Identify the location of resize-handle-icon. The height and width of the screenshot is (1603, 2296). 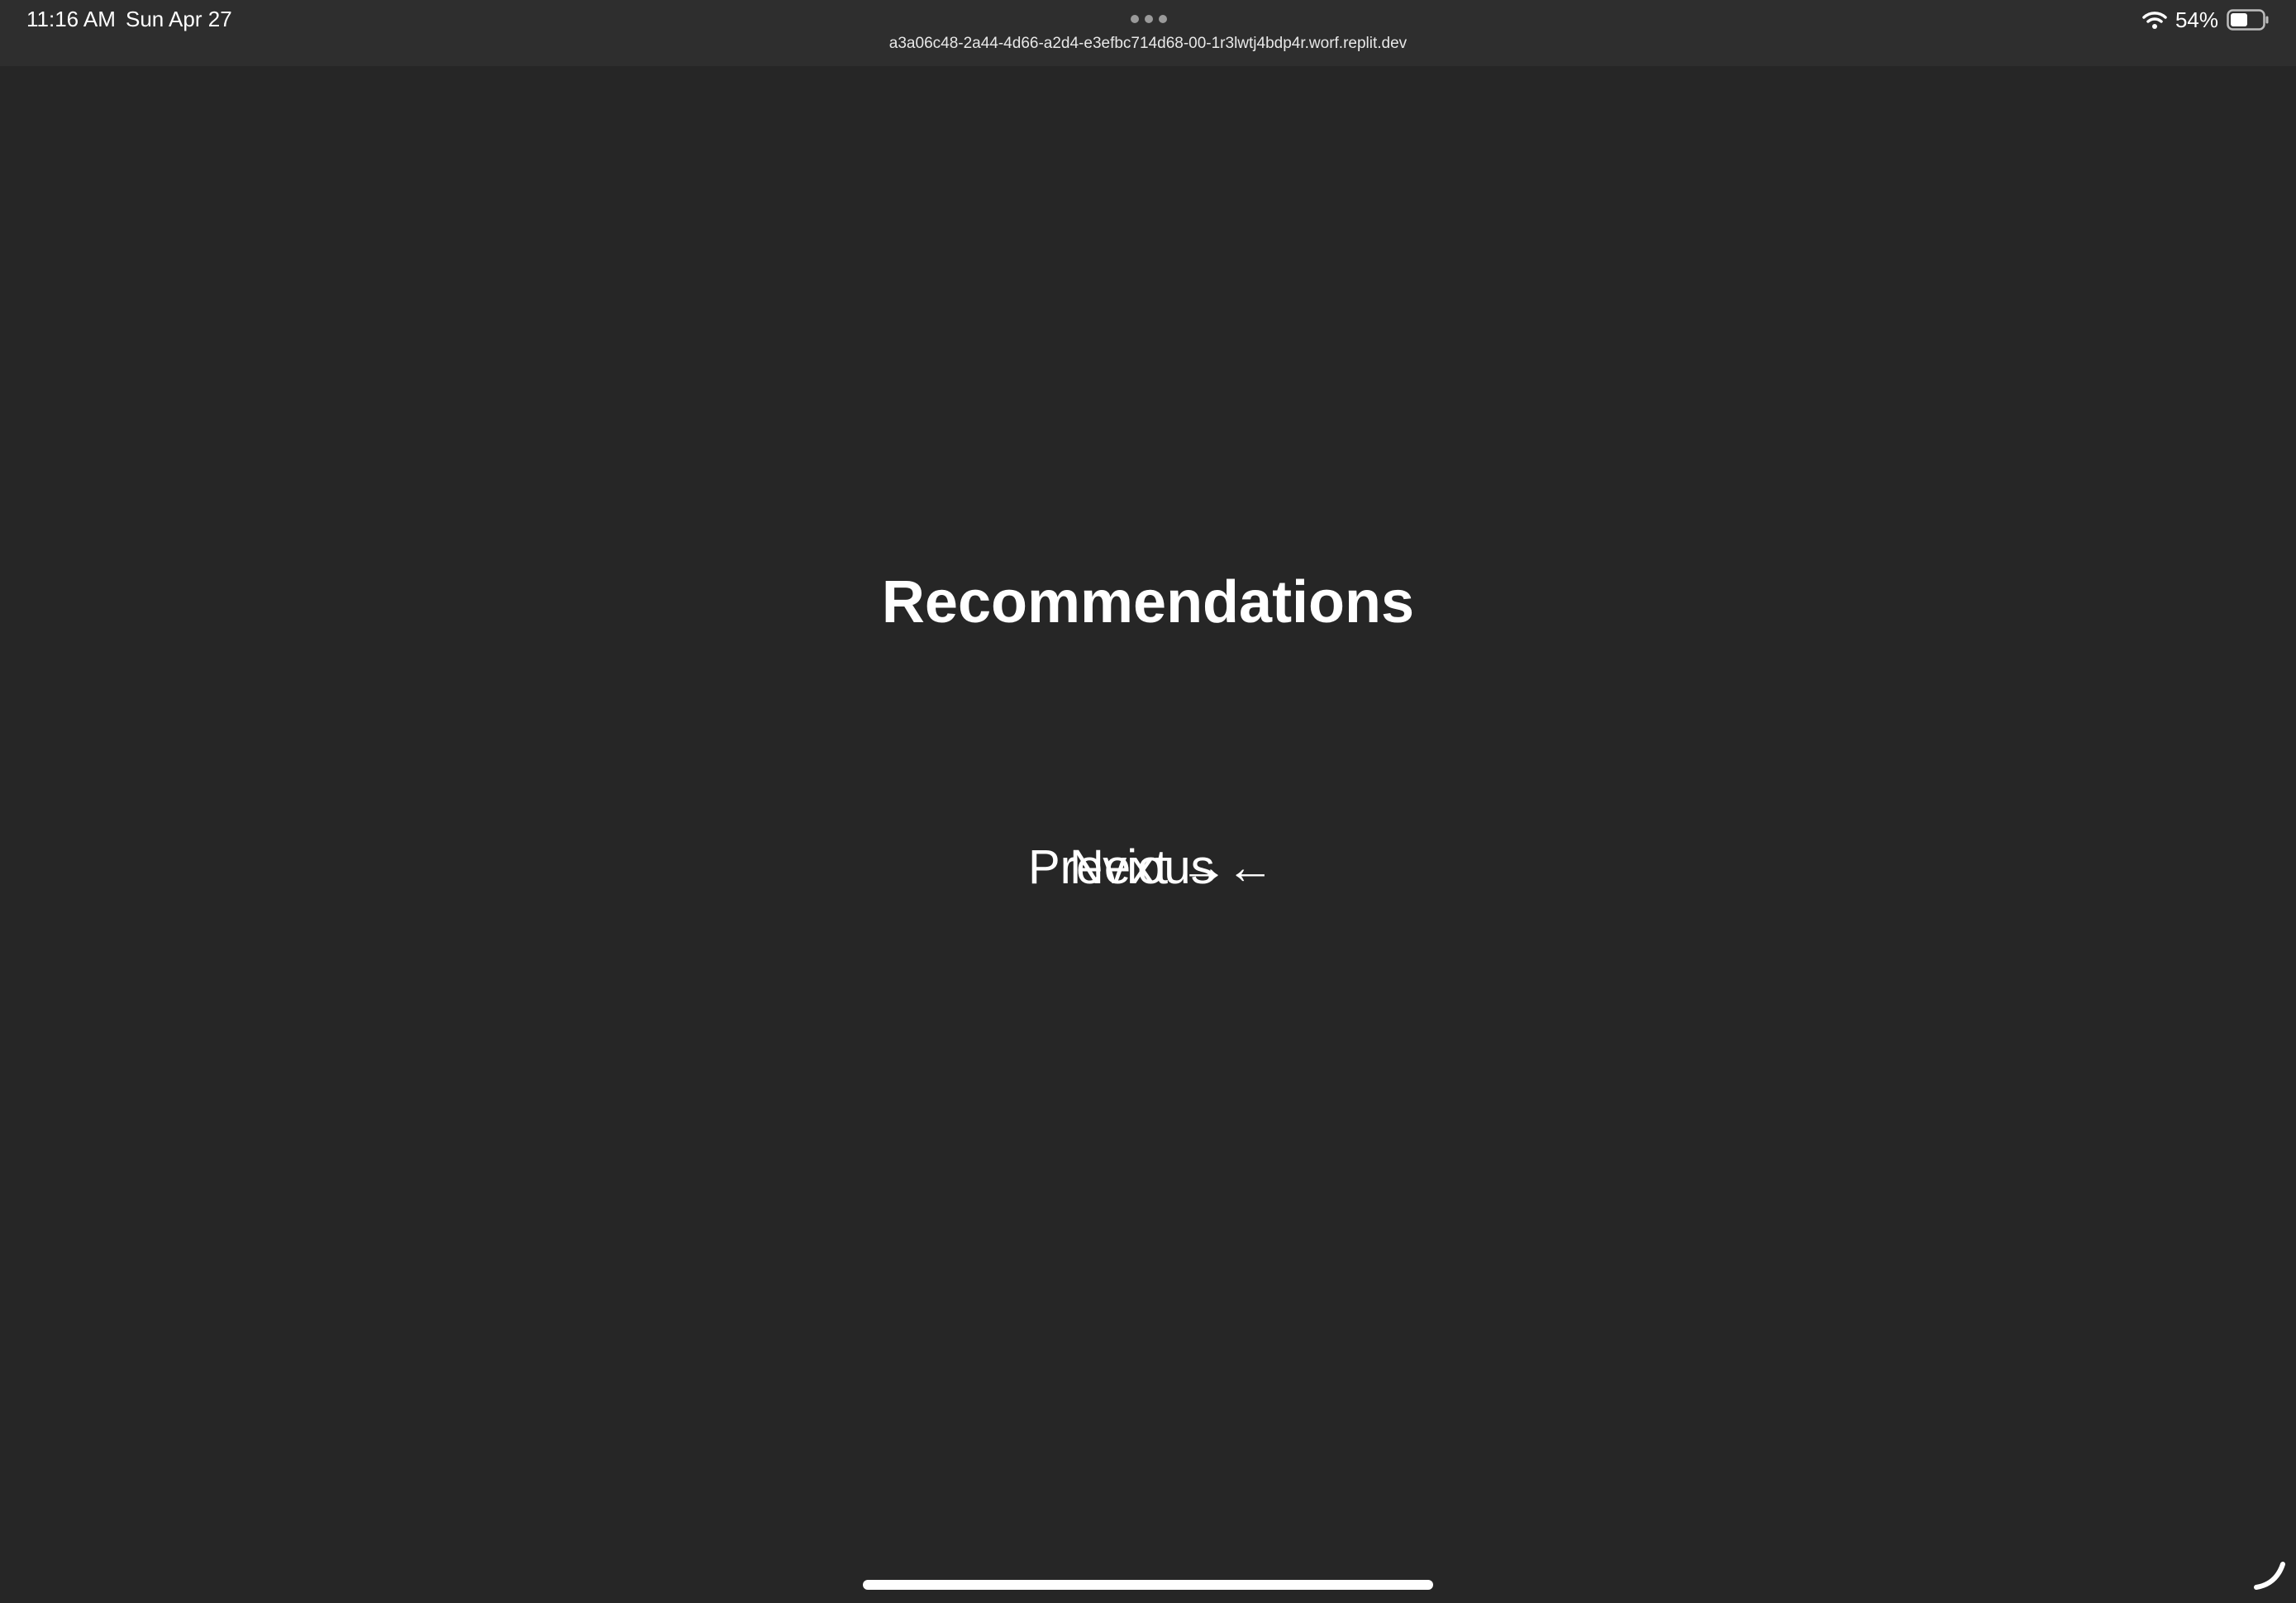
(2269, 1576).